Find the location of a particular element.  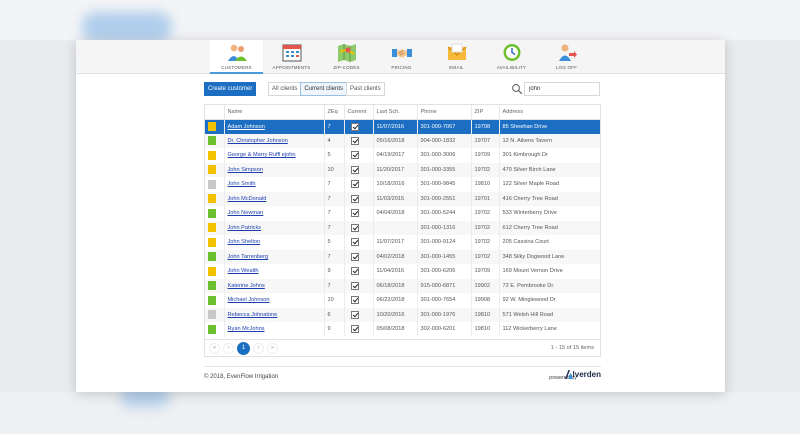

page-1-button: 1 is located at coordinates (243, 348).